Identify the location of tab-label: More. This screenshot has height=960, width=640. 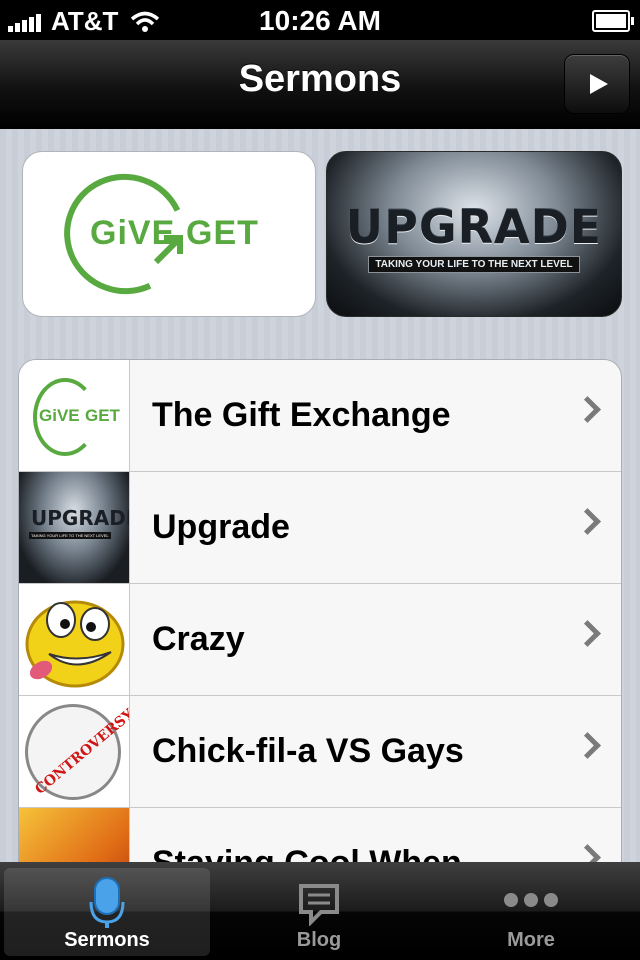
(531, 940).